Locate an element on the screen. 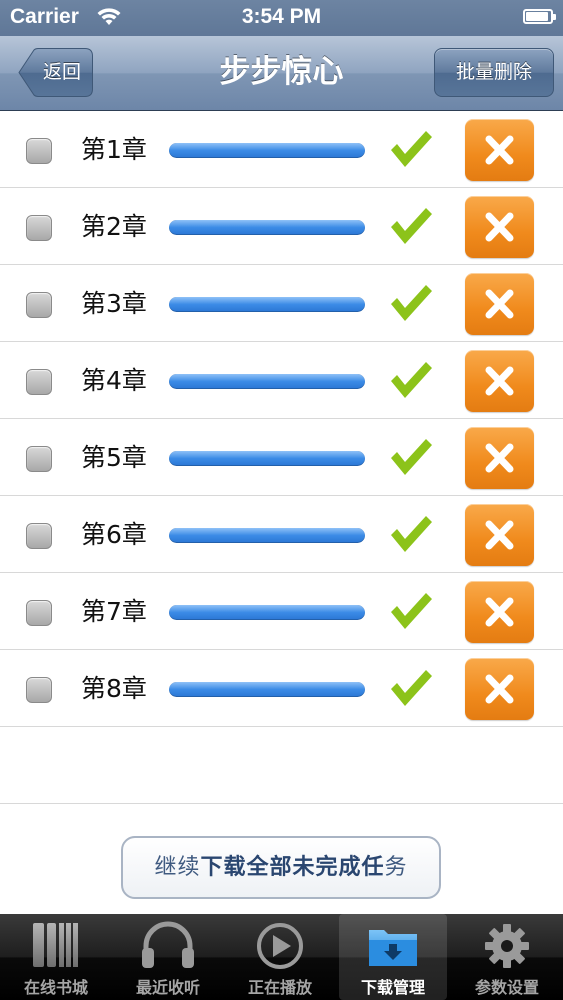 This screenshot has height=1000, width=563. status-time: 3:54 PM is located at coordinates (281, 16).